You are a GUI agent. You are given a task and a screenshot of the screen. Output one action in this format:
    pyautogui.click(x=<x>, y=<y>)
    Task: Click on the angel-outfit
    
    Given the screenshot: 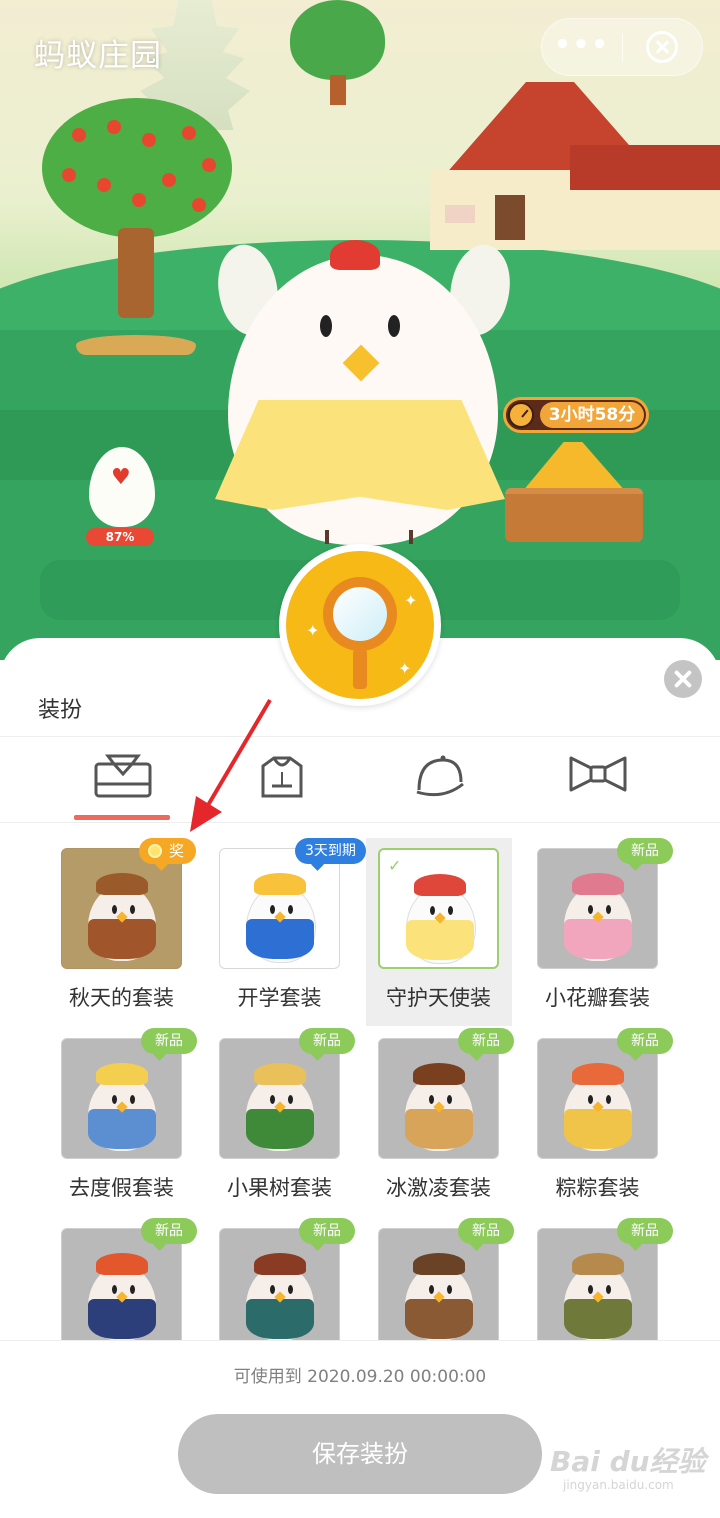 What is the action you would take?
    pyautogui.click(x=360, y=455)
    